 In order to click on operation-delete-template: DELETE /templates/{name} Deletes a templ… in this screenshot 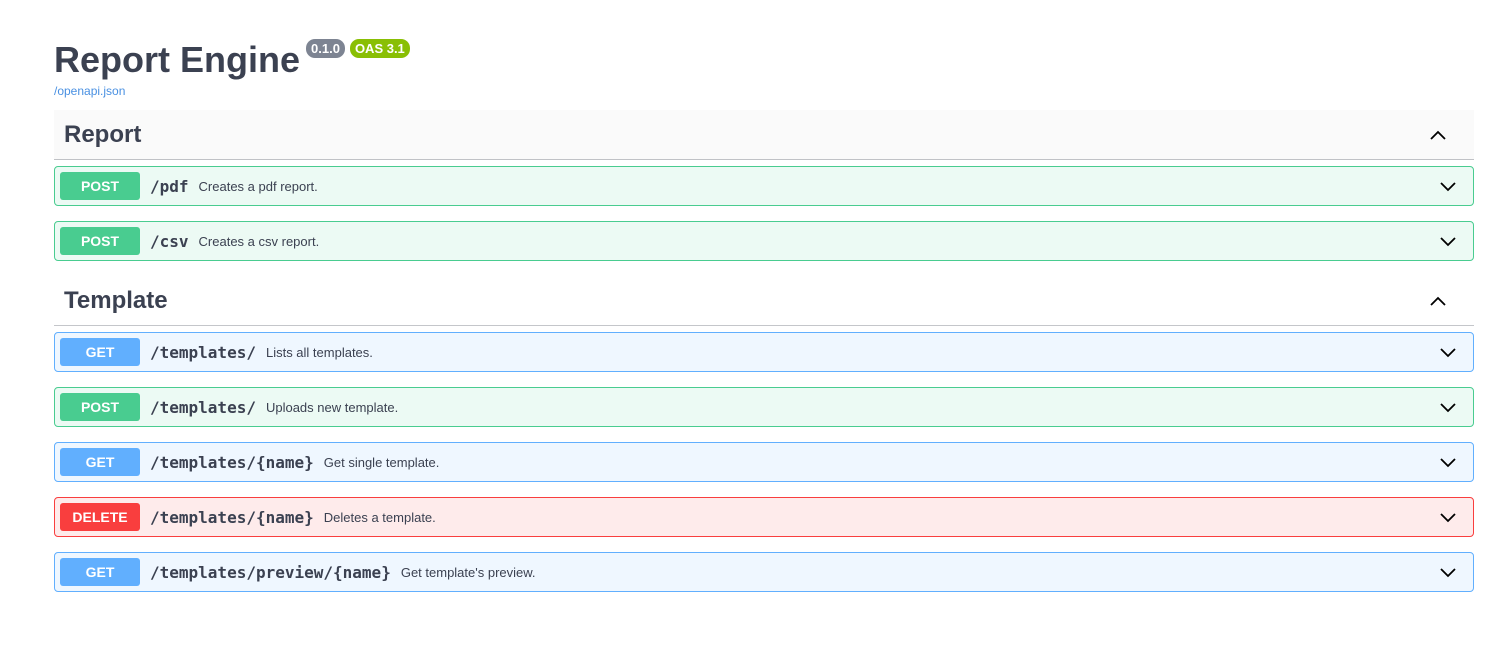, I will do `click(764, 517)`.